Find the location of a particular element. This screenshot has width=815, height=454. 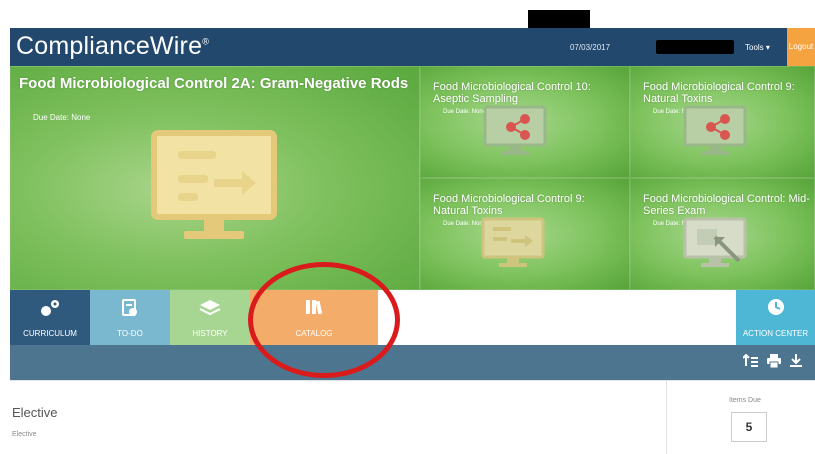

nav-item-history: HISTORY is located at coordinates (210, 317).